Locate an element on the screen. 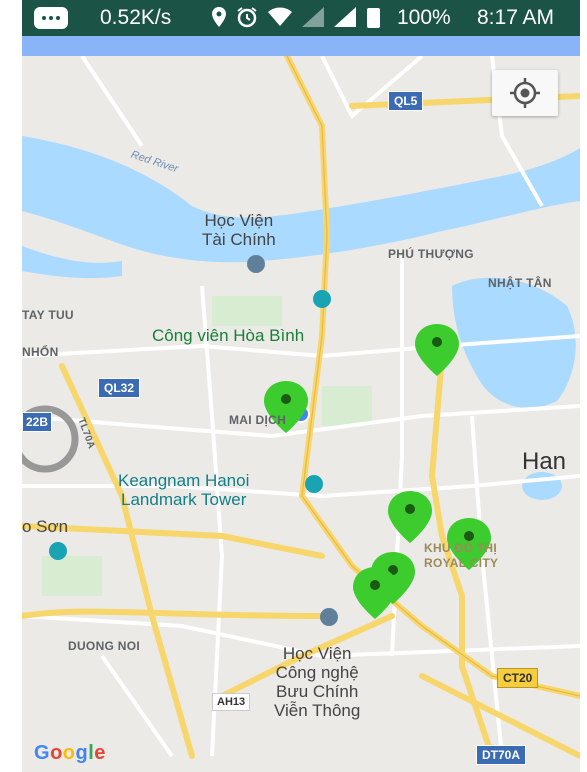 This screenshot has width=587, height=772. signal-icon is located at coordinates (313, 17).